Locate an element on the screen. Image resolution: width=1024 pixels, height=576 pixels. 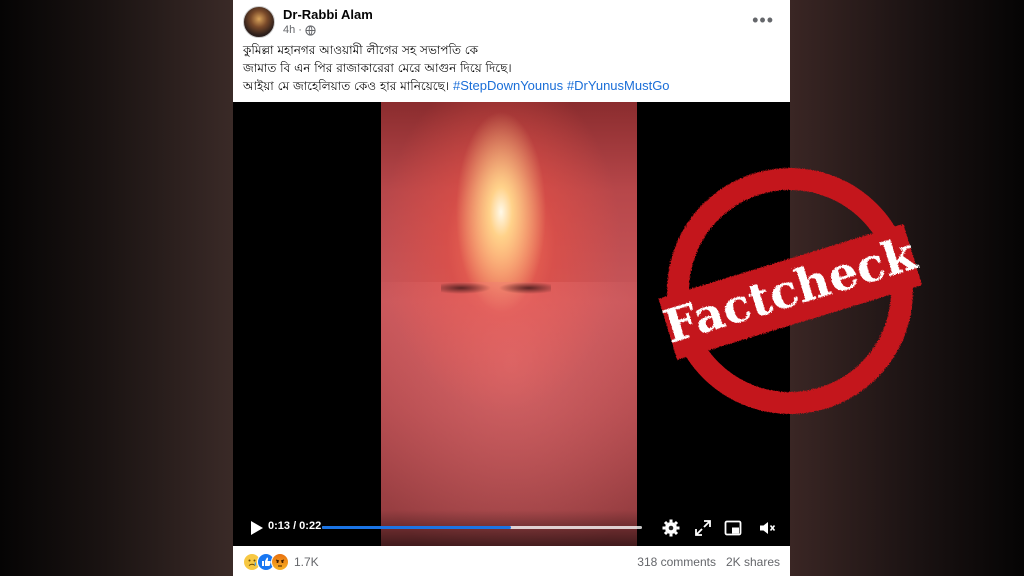
more-horizontal-icon: ••• is located at coordinates (763, 20).